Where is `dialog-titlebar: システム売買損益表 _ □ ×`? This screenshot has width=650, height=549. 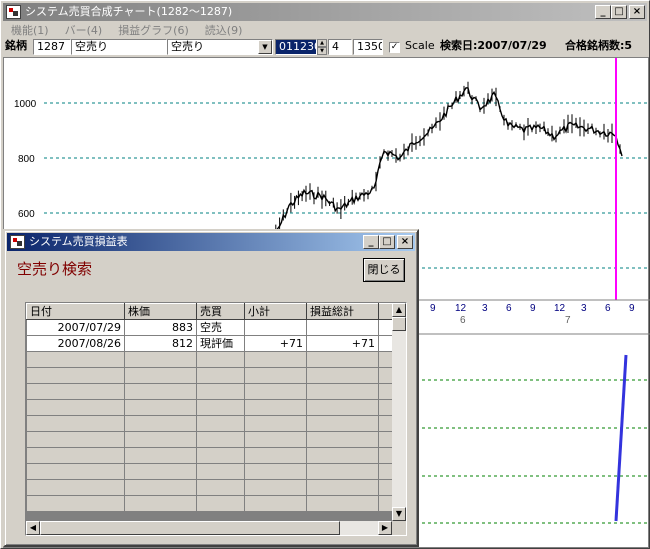 dialog-titlebar: システム売買損益表 _ □ × is located at coordinates (211, 242).